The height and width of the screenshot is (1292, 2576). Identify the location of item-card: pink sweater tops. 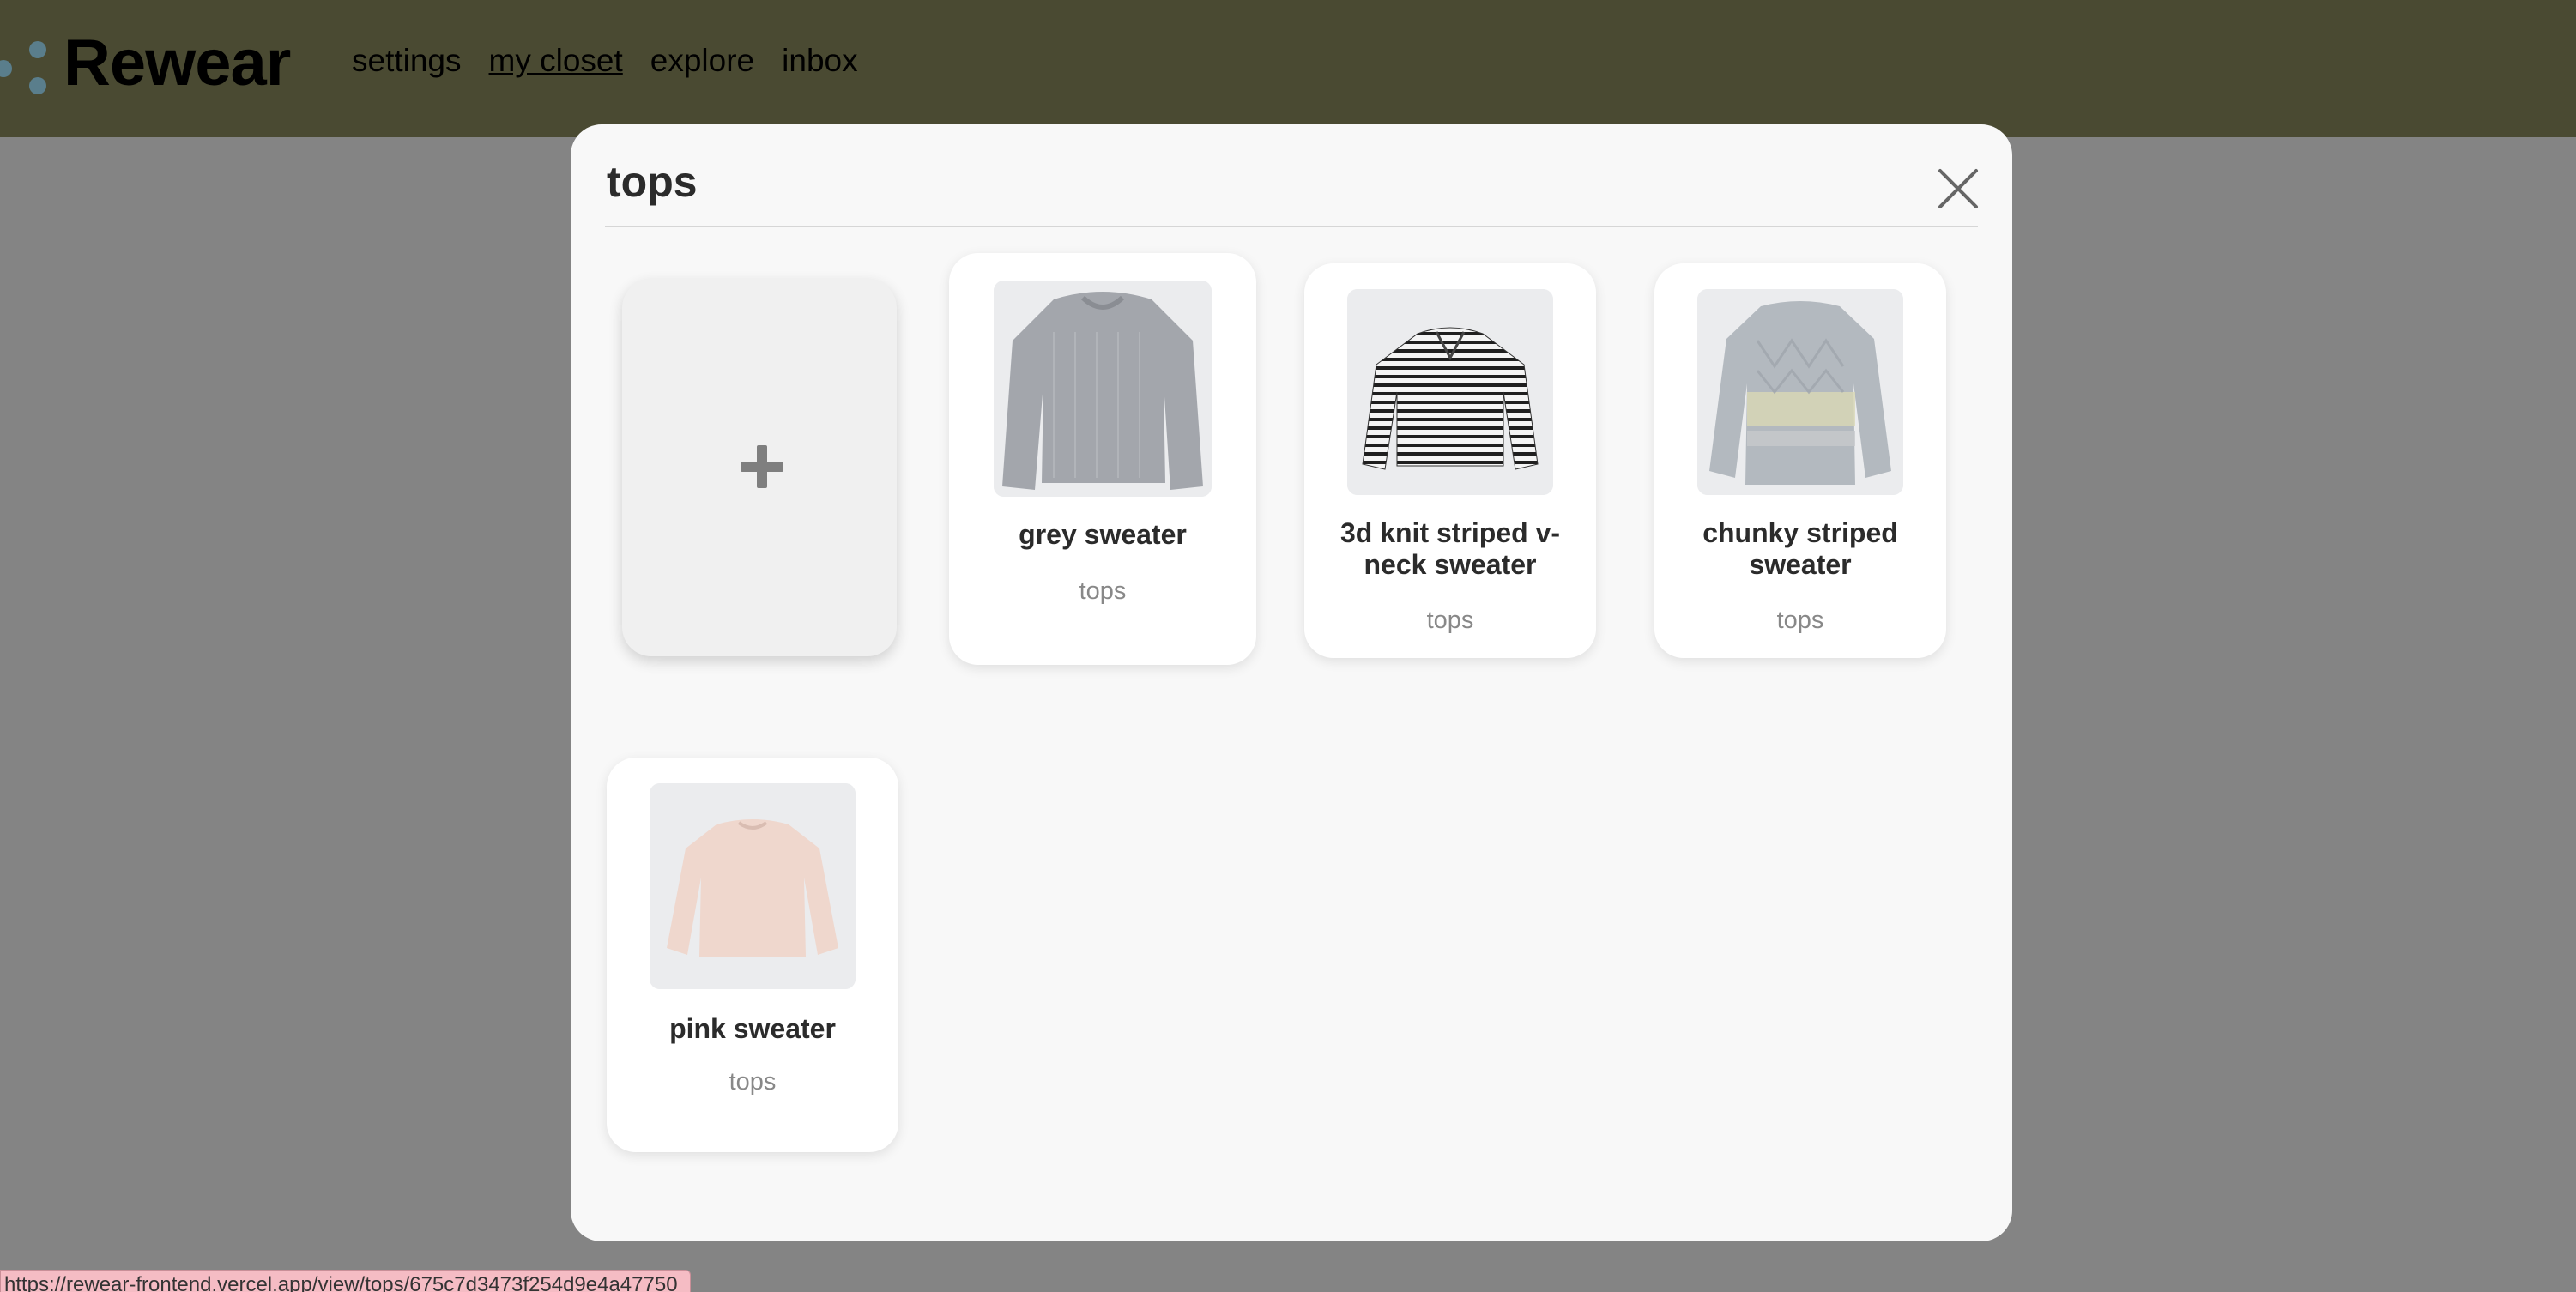
(752, 955).